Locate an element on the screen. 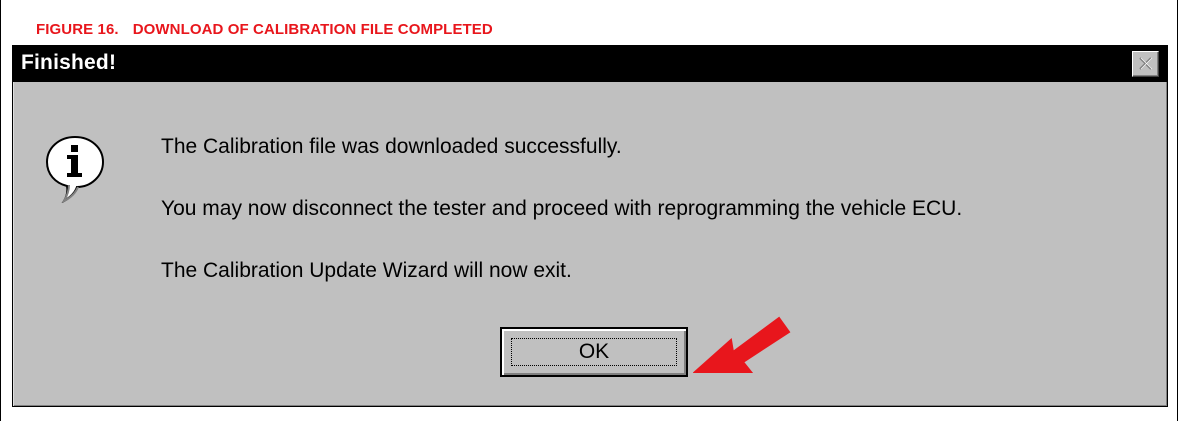 This screenshot has width=1185, height=421. ok-button-label: OK is located at coordinates (594, 351).